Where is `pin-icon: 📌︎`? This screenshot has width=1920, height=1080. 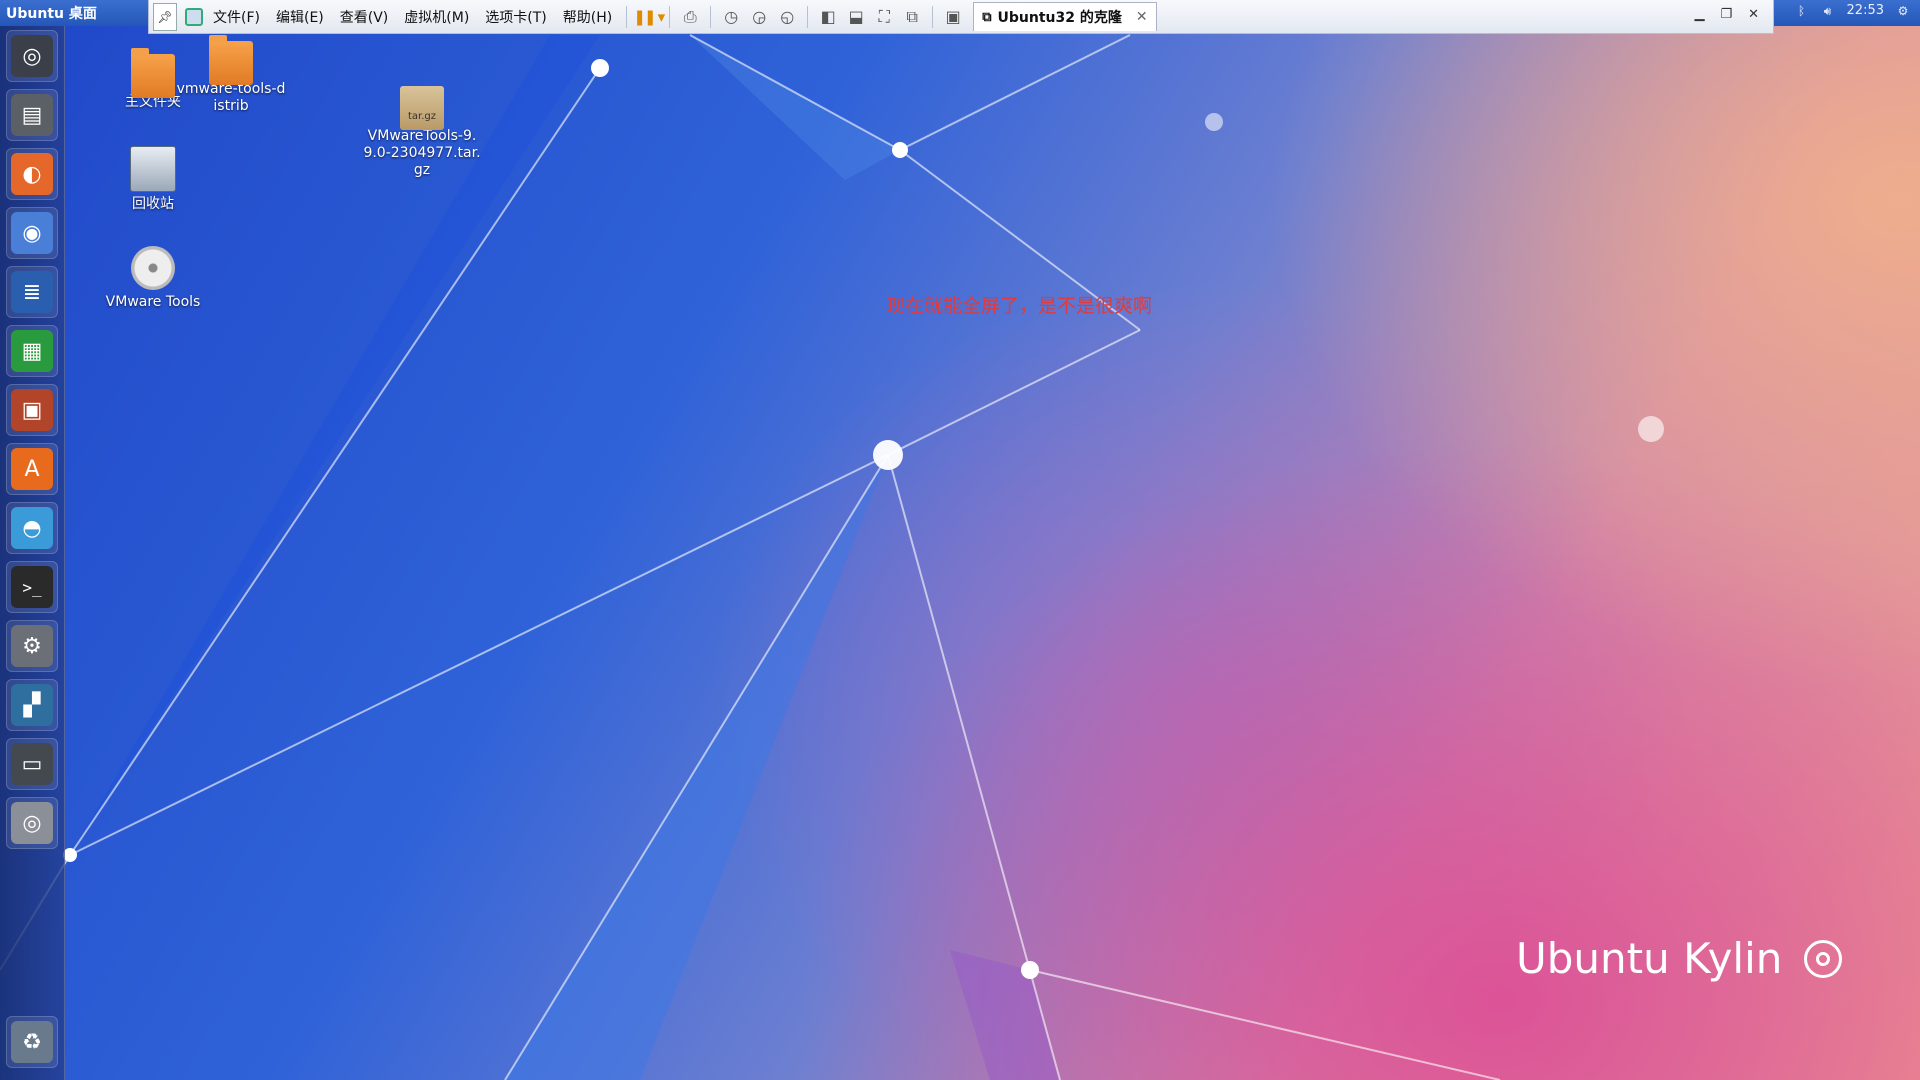 pin-icon: 📌︎ is located at coordinates (165, 16).